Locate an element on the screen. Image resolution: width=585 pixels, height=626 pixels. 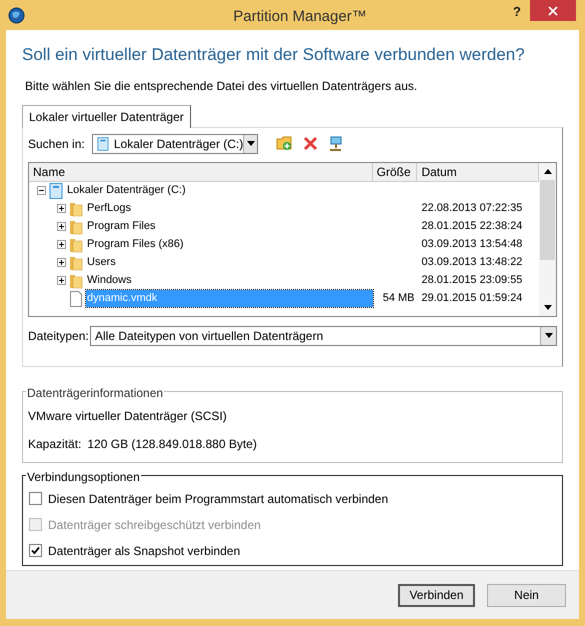
location-dropdown: Lokaler Datenträger (C:) is located at coordinates (175, 144).